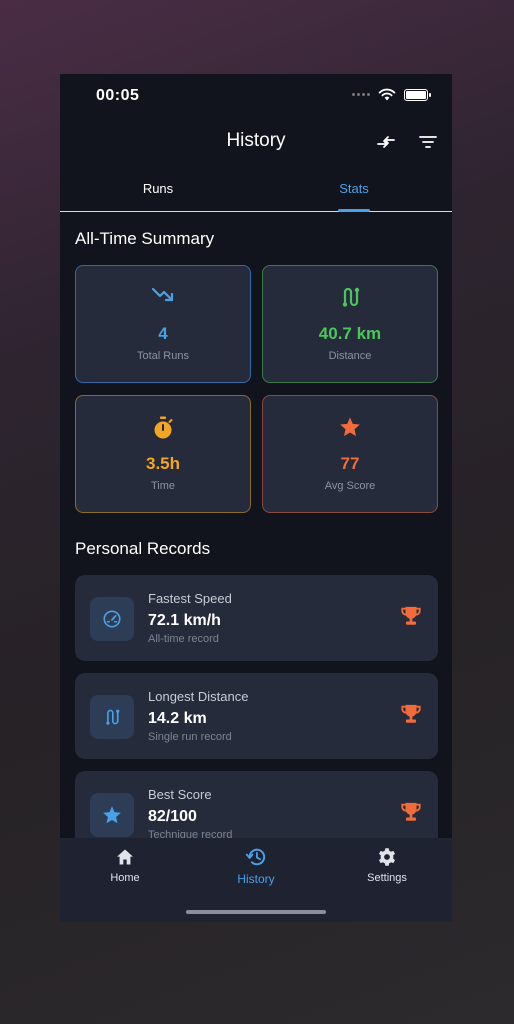 The height and width of the screenshot is (1024, 514). Describe the element at coordinates (387, 94) in the screenshot. I see `wifi-icon` at that location.